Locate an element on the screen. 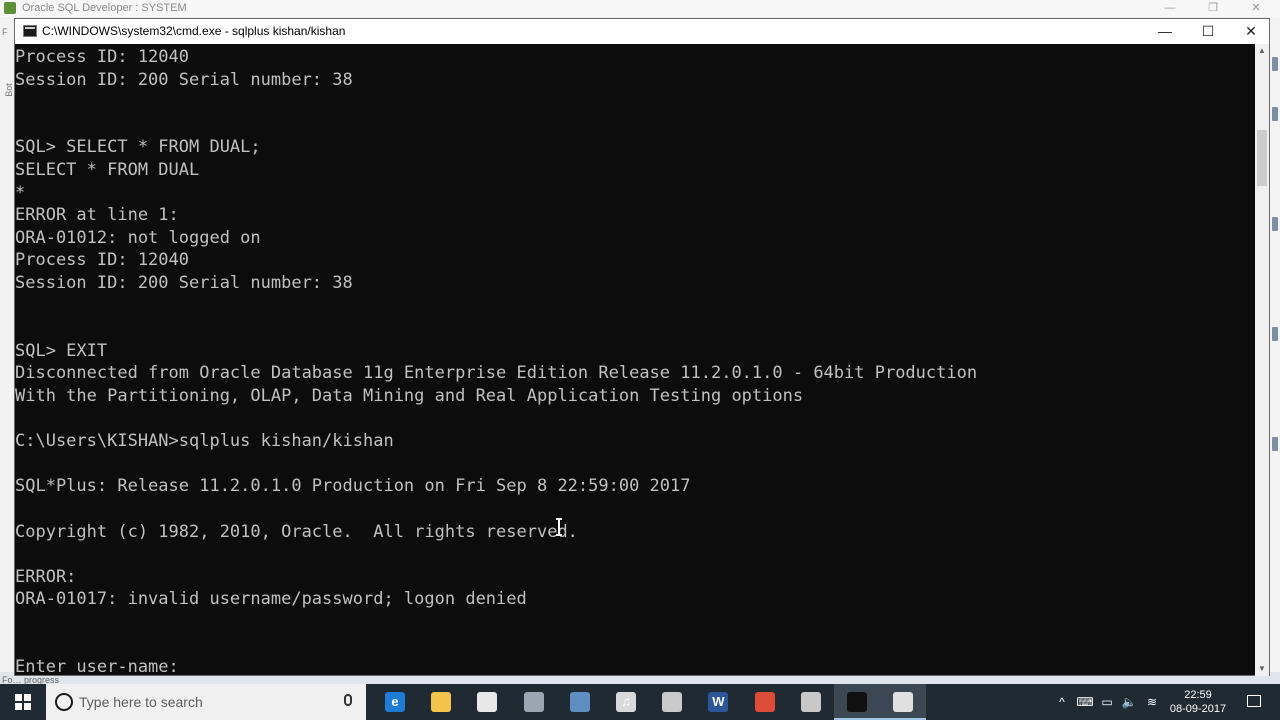 The width and height of the screenshot is (1280, 720). console-line: SELECT * FROM DUAL is located at coordinates (107, 170).